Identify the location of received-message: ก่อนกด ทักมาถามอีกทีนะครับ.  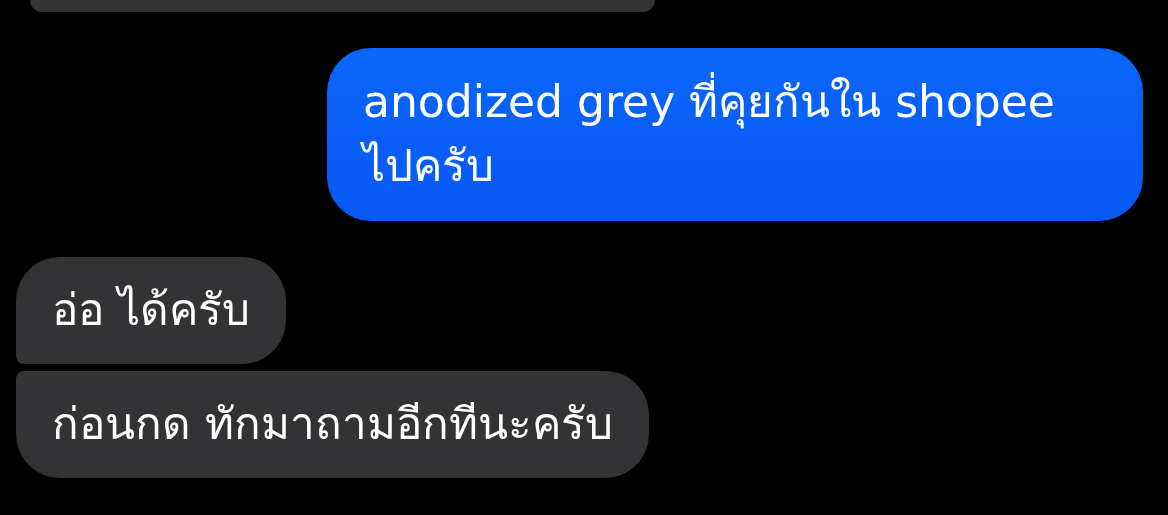
(332, 424).